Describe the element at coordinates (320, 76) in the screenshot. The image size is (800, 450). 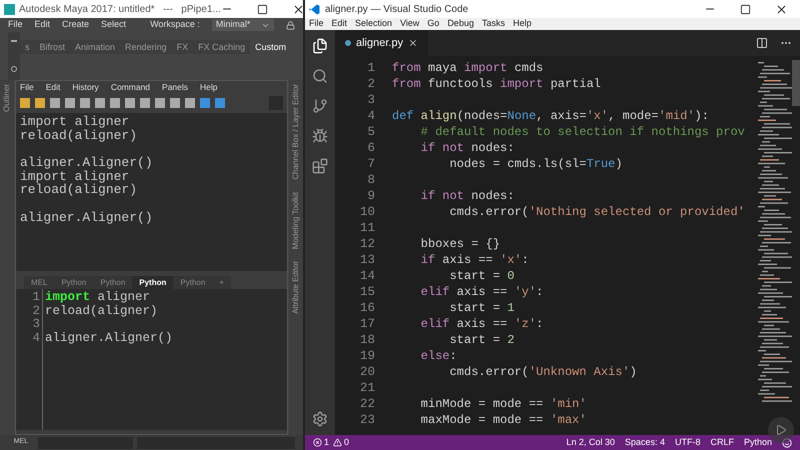
I see `search-icon` at that location.